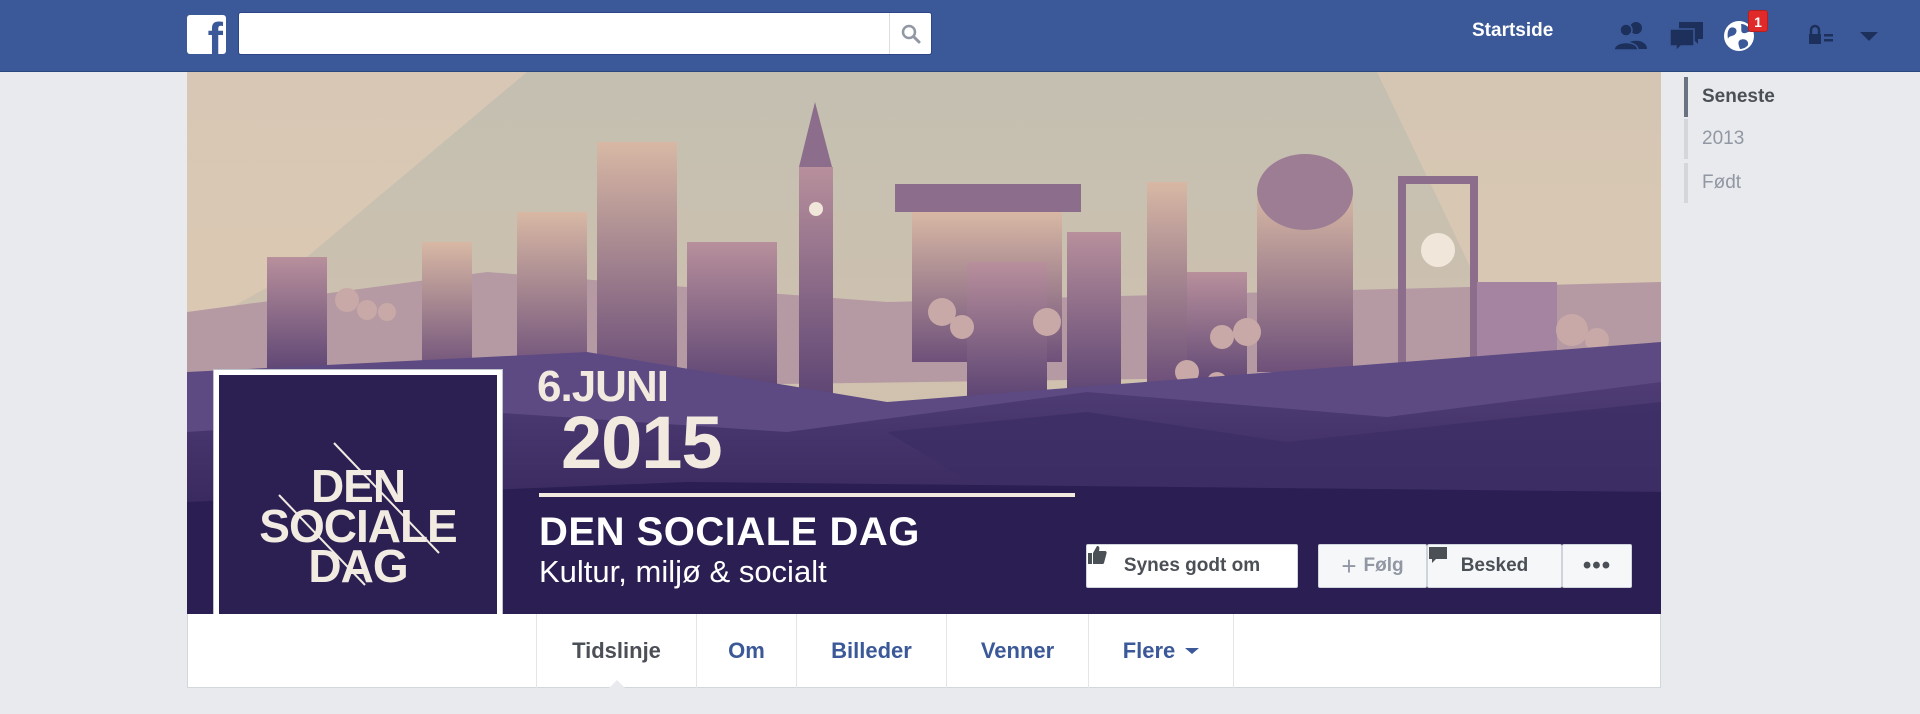  Describe the element at coordinates (1512, 31) in the screenshot. I see `home-link: Startside` at that location.